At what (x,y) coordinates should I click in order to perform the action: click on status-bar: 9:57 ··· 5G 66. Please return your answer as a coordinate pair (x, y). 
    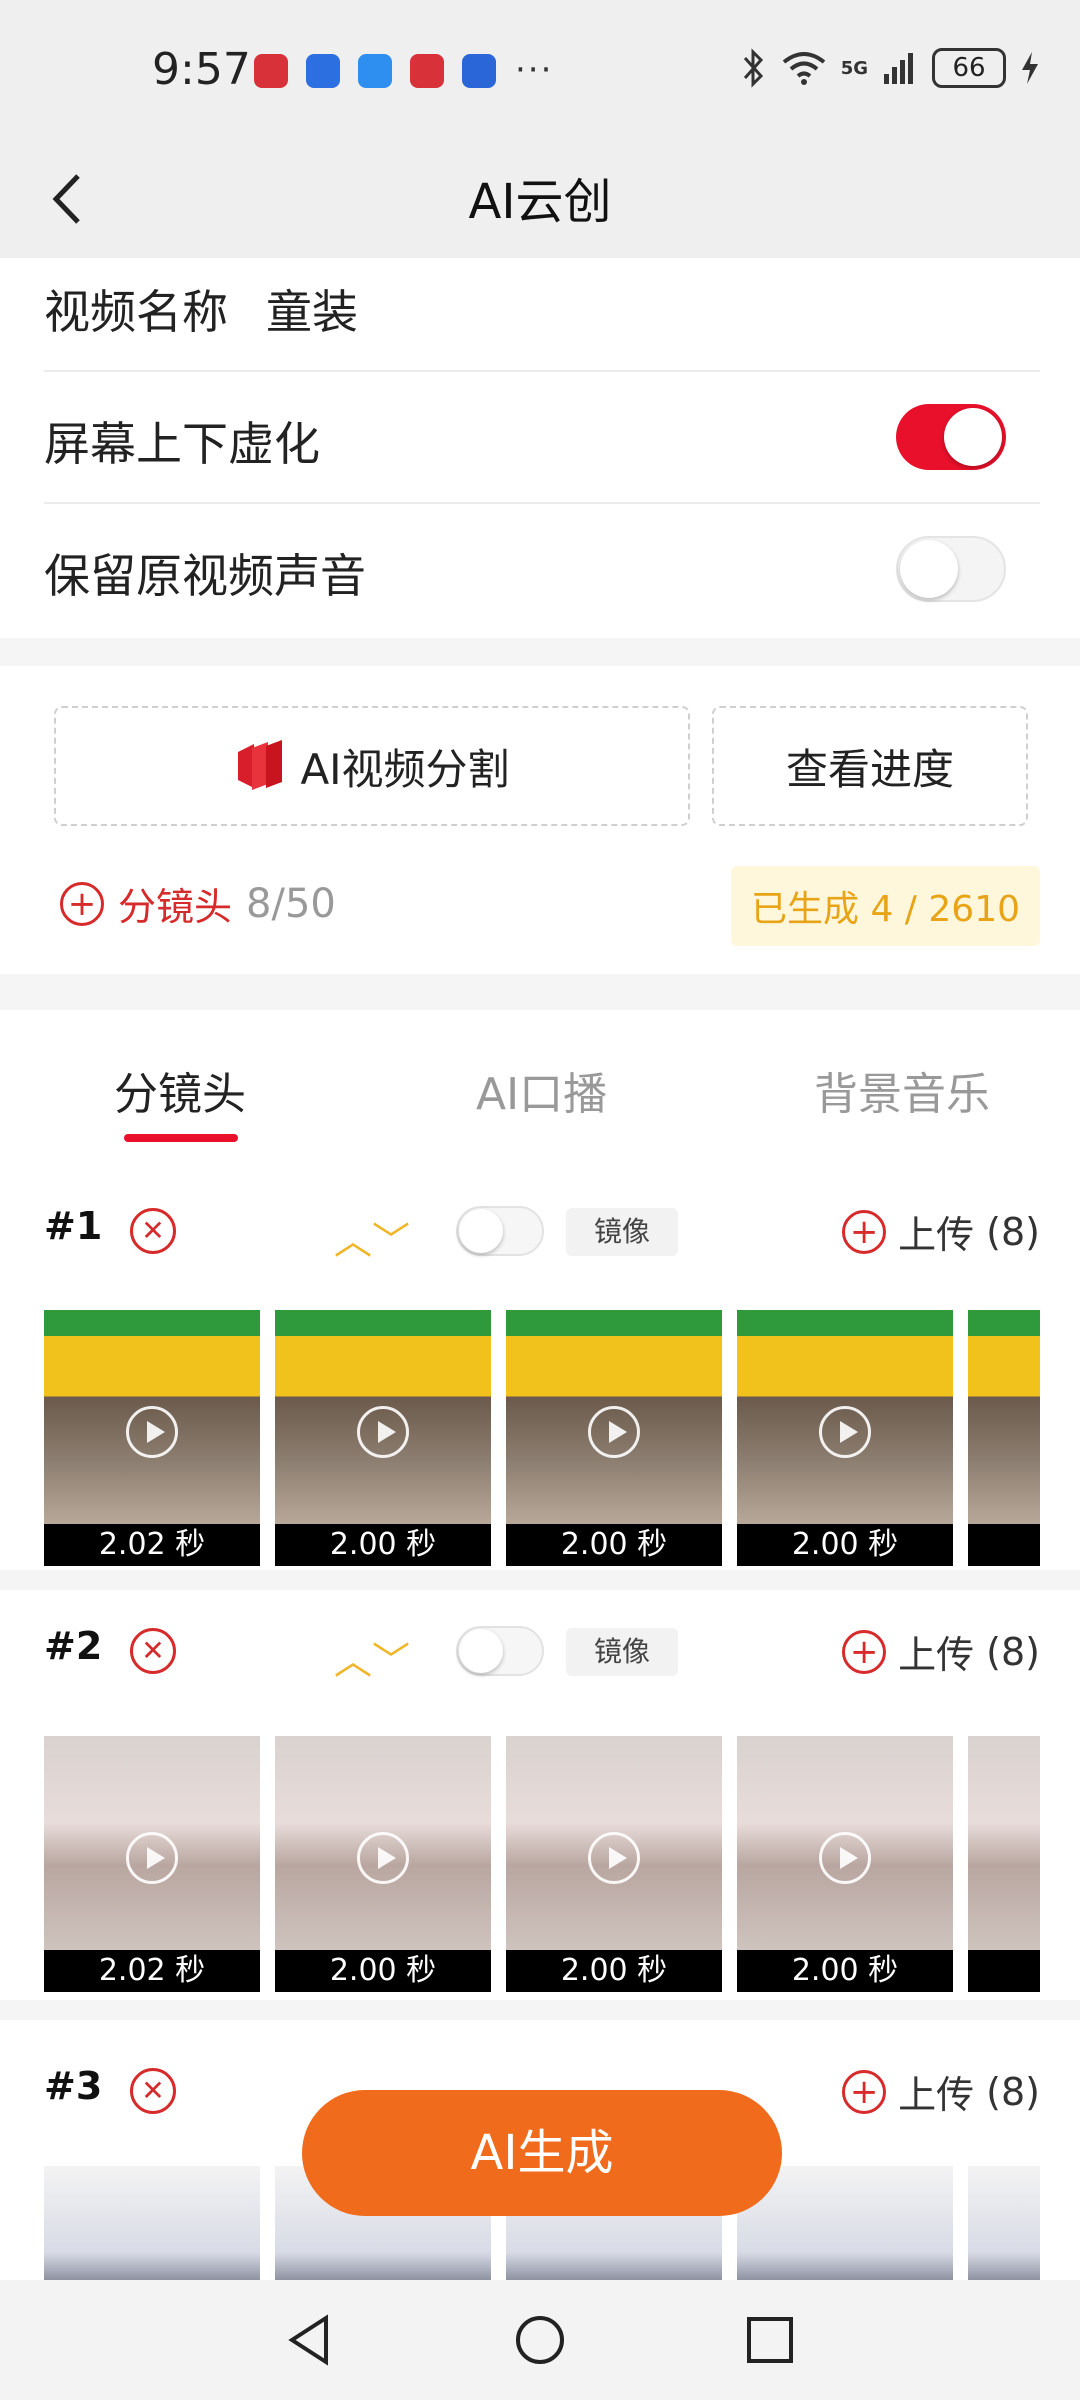
    Looking at the image, I should click on (540, 70).